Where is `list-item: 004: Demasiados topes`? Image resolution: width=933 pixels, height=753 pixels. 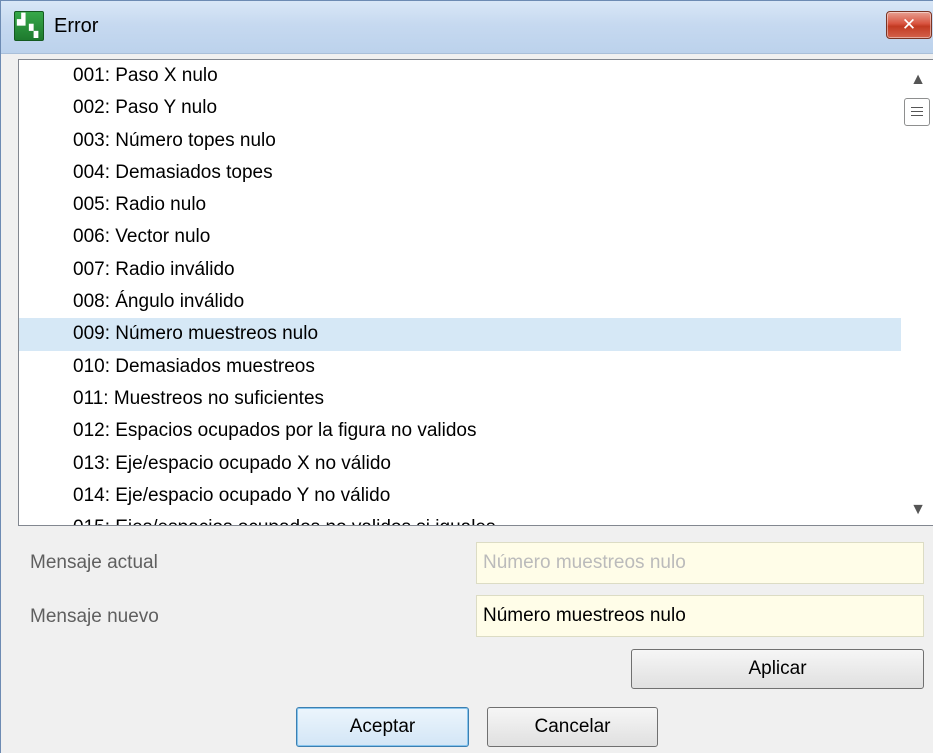 list-item: 004: Demasiados topes is located at coordinates (460, 173).